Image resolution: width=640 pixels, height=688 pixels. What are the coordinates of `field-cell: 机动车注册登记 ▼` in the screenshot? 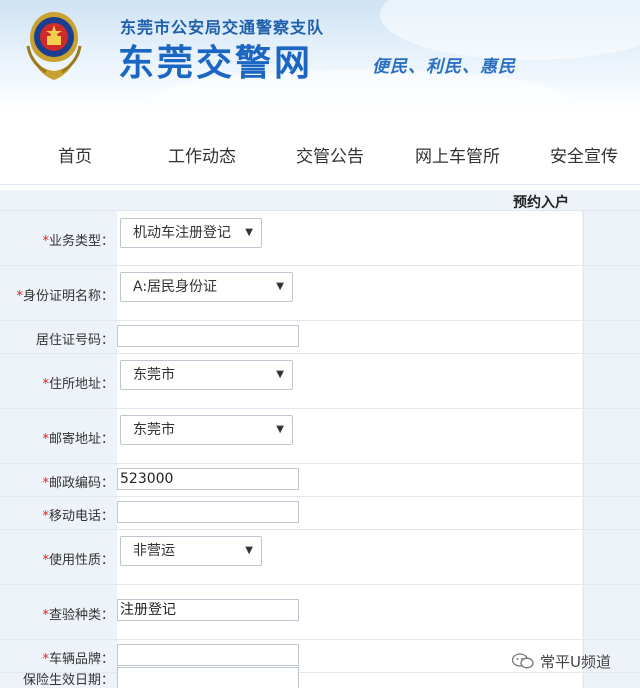 It's located at (349, 238).